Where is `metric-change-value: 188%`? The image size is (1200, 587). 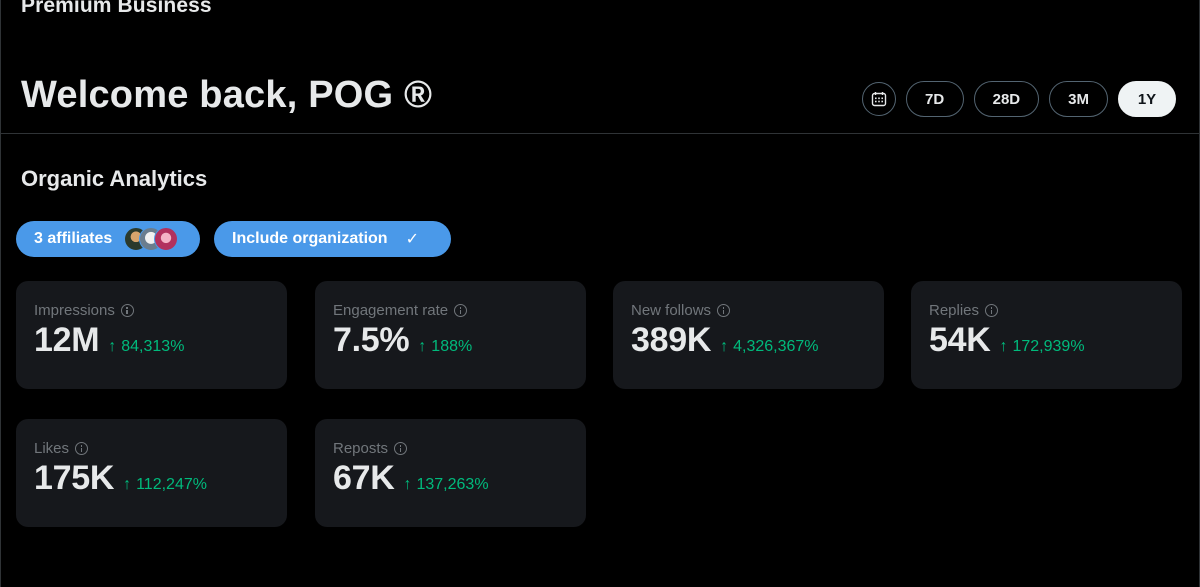 metric-change-value: 188% is located at coordinates (452, 346).